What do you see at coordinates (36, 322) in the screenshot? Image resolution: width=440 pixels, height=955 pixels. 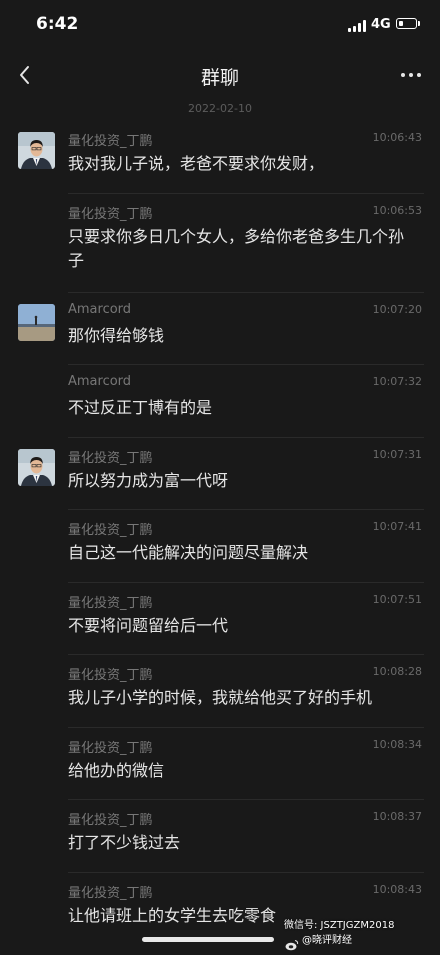 I see `avatar-amarcord` at bounding box center [36, 322].